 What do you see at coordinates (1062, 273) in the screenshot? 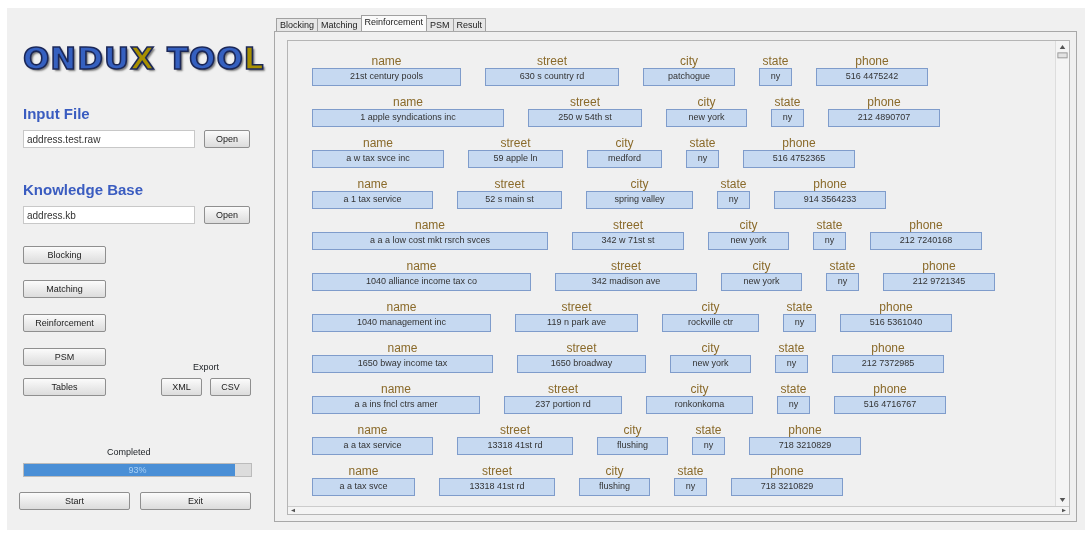
I see `vertical-scrollbar` at bounding box center [1062, 273].